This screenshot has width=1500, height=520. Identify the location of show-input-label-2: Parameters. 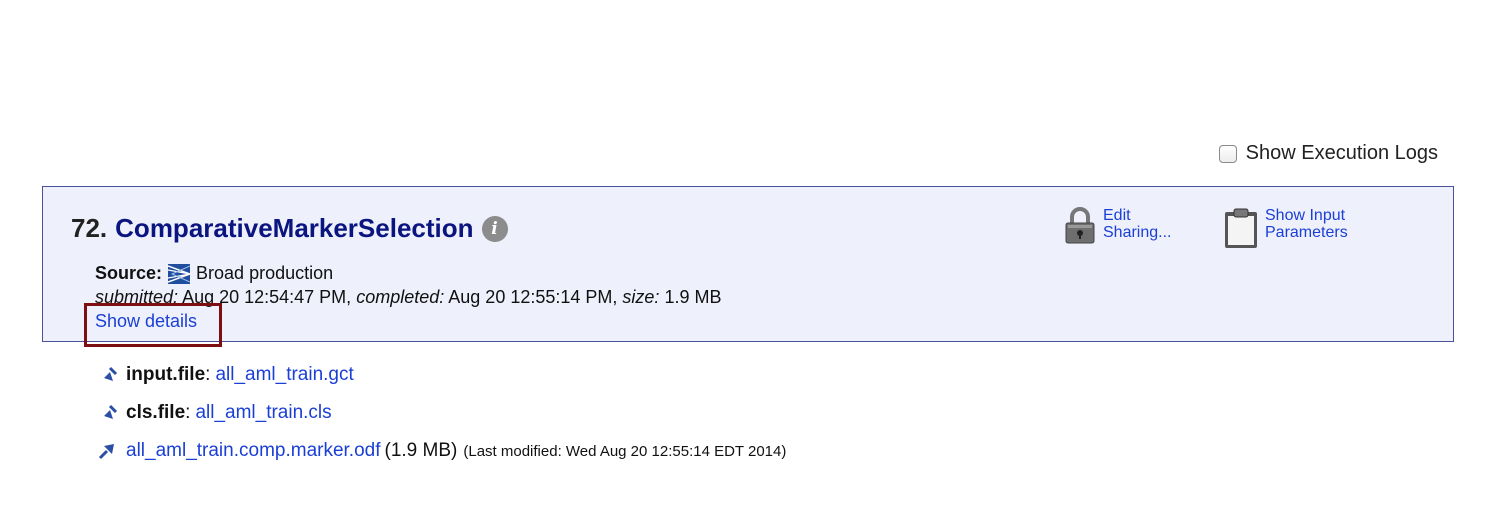
(1306, 232).